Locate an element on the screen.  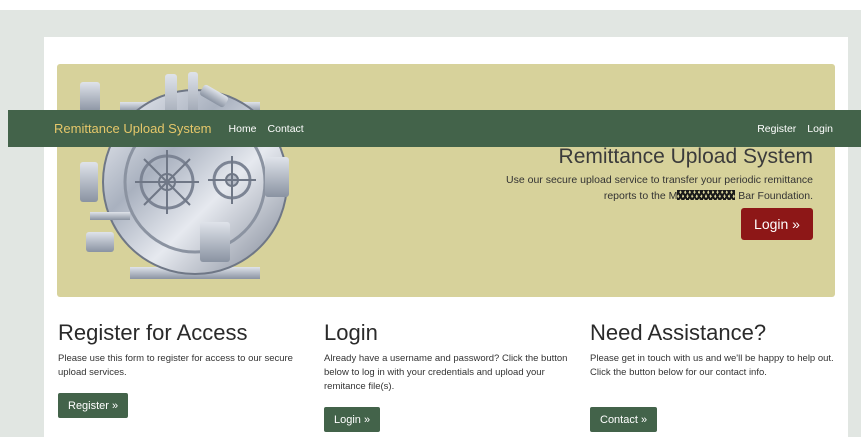
register-heading: Register for Access is located at coordinates (153, 332).